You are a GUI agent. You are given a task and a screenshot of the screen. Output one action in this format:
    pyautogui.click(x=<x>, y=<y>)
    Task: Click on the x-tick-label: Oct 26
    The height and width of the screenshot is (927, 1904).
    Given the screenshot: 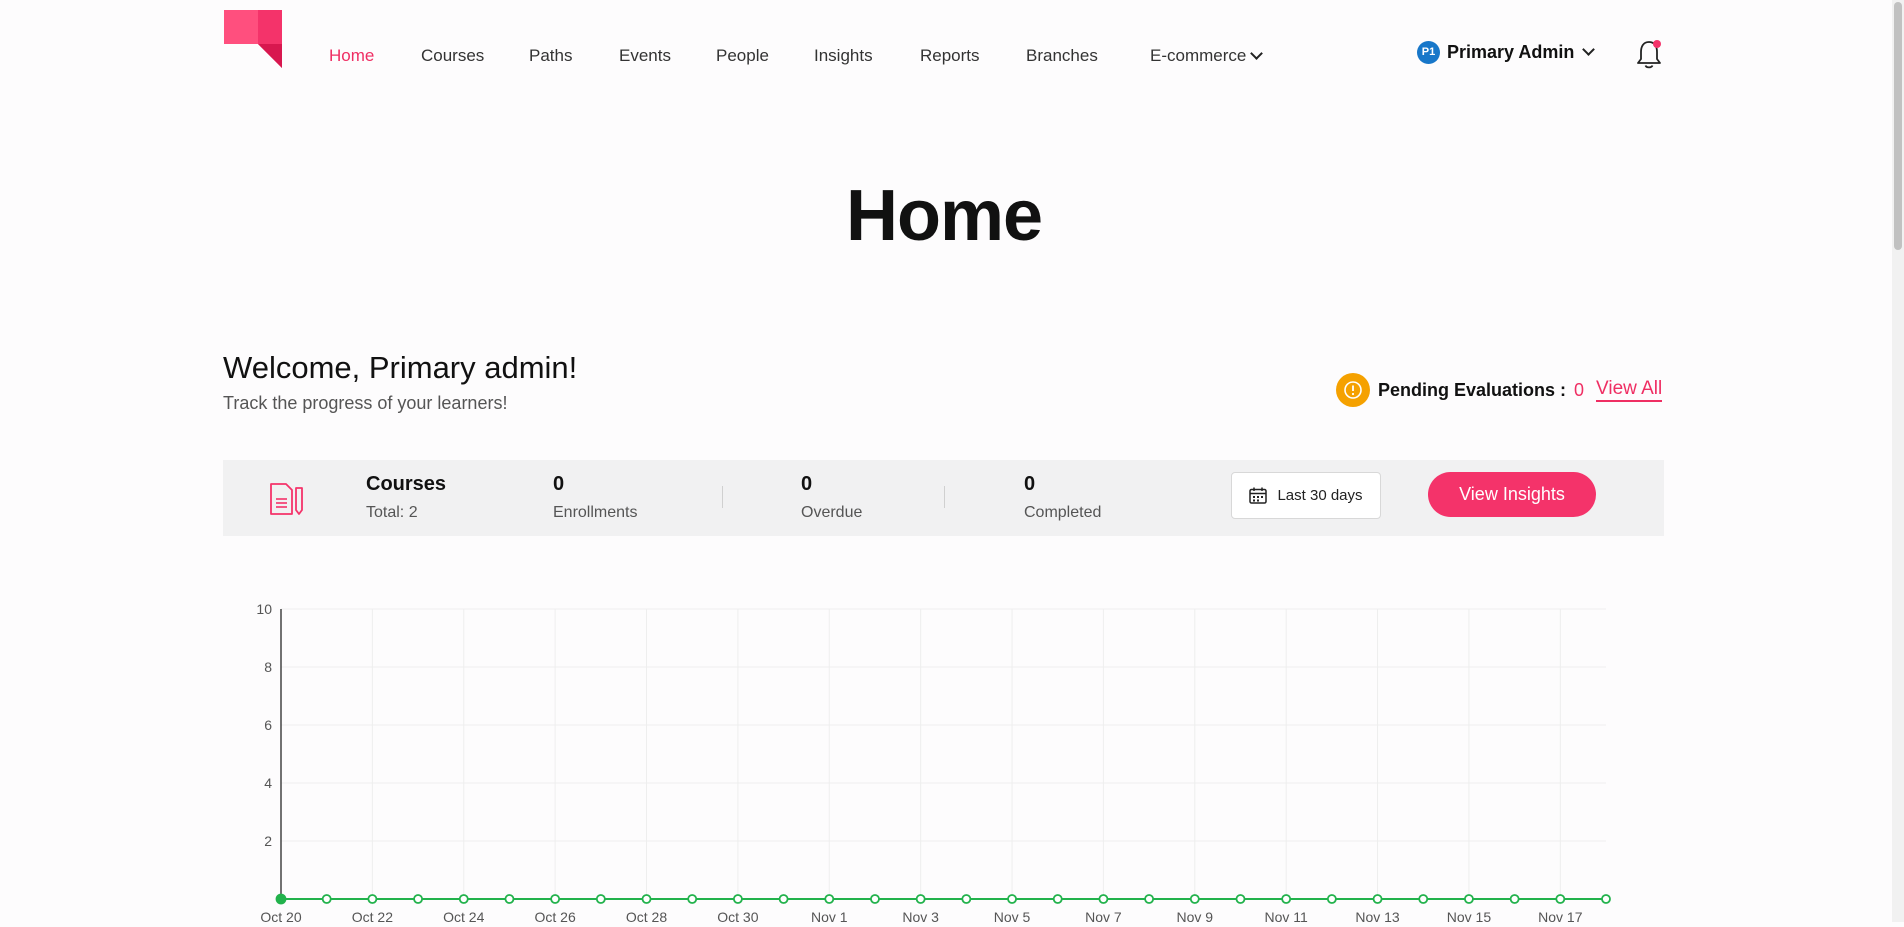 What is the action you would take?
    pyautogui.click(x=555, y=915)
    